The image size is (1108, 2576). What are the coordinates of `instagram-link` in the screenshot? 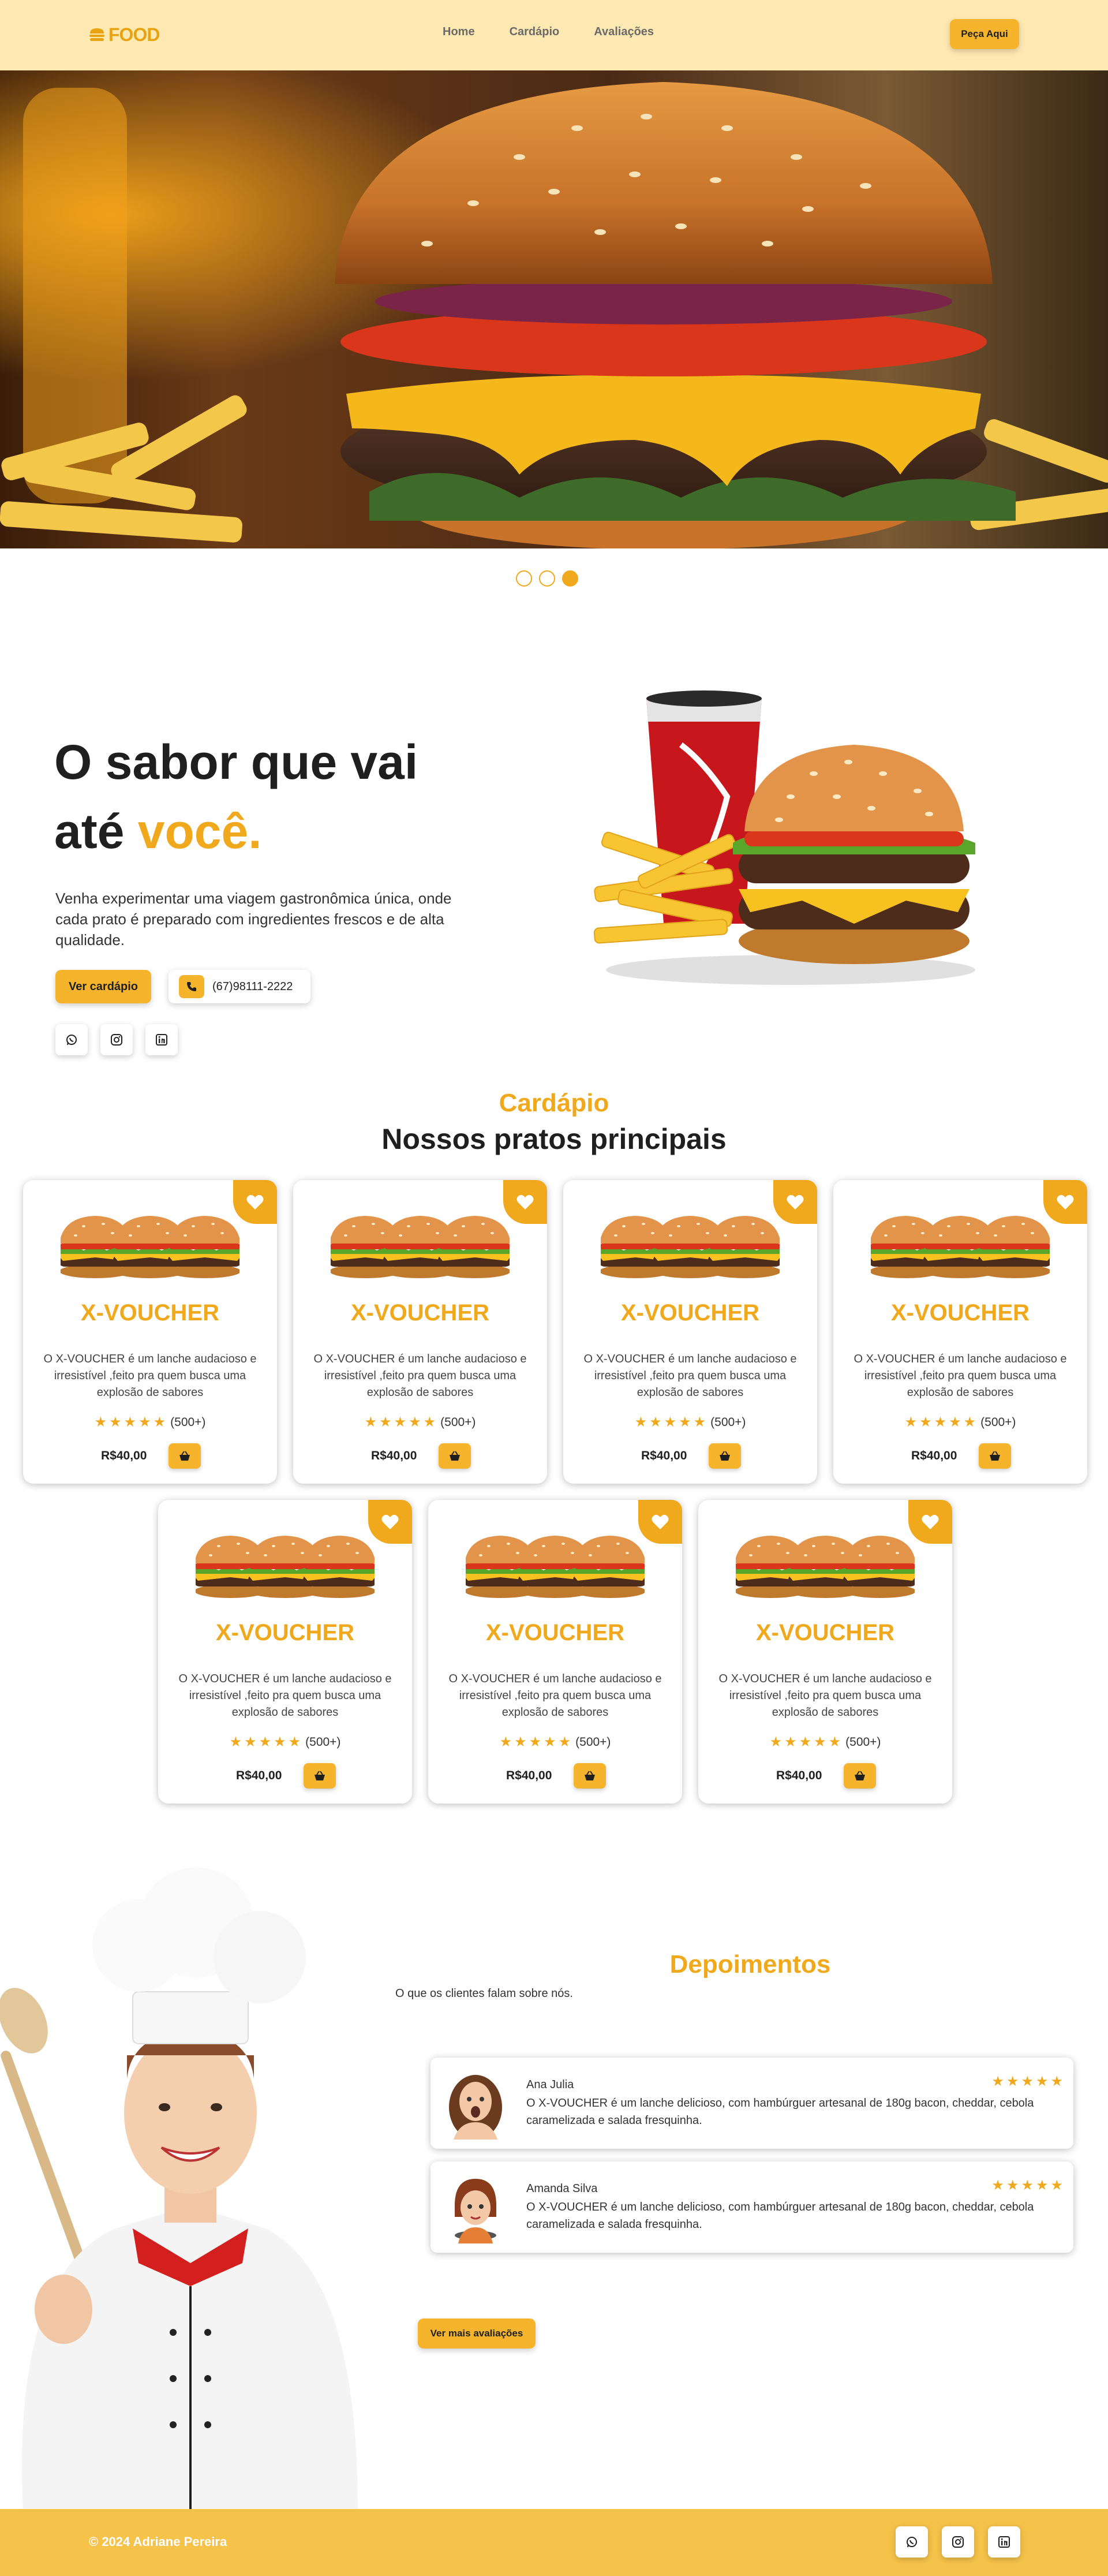 It's located at (116, 1039).